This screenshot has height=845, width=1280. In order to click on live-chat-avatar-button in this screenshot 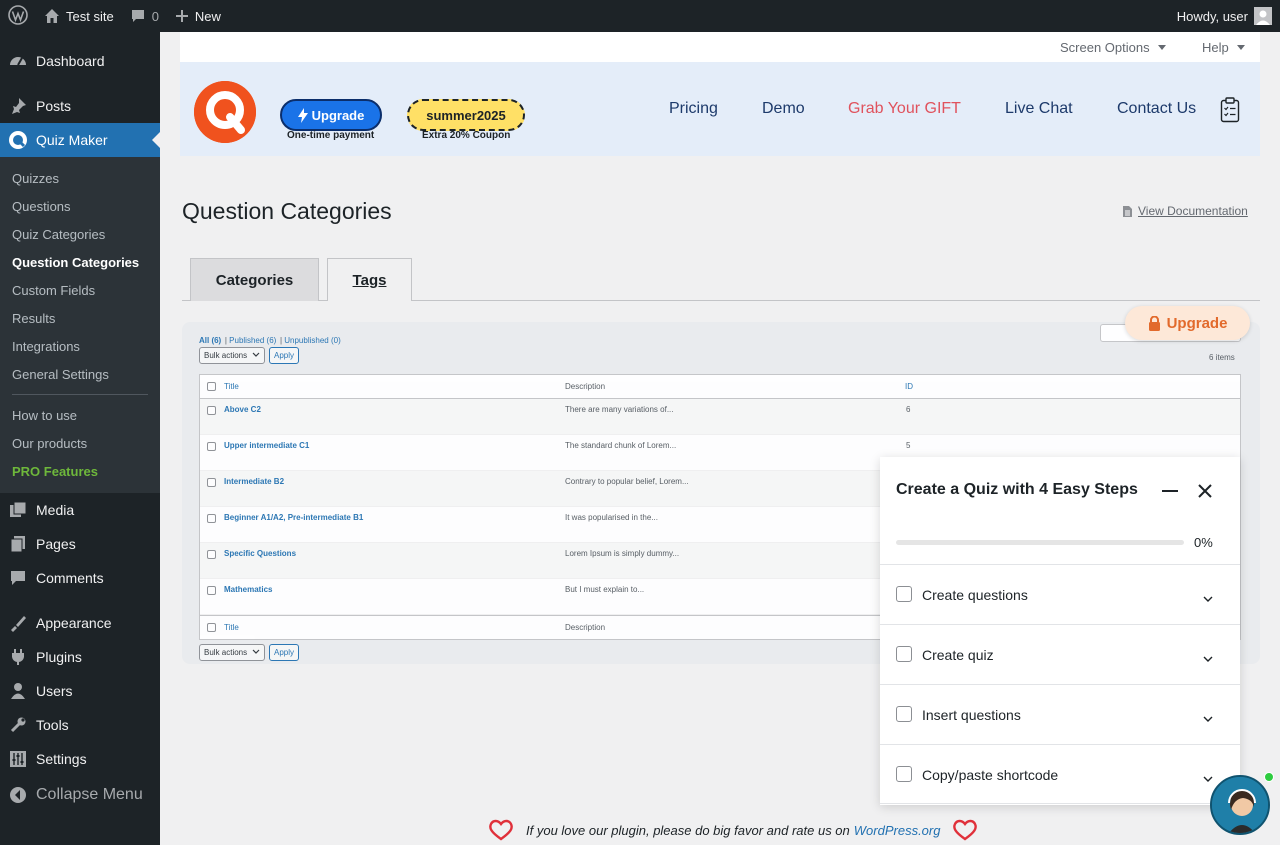, I will do `click(1240, 805)`.